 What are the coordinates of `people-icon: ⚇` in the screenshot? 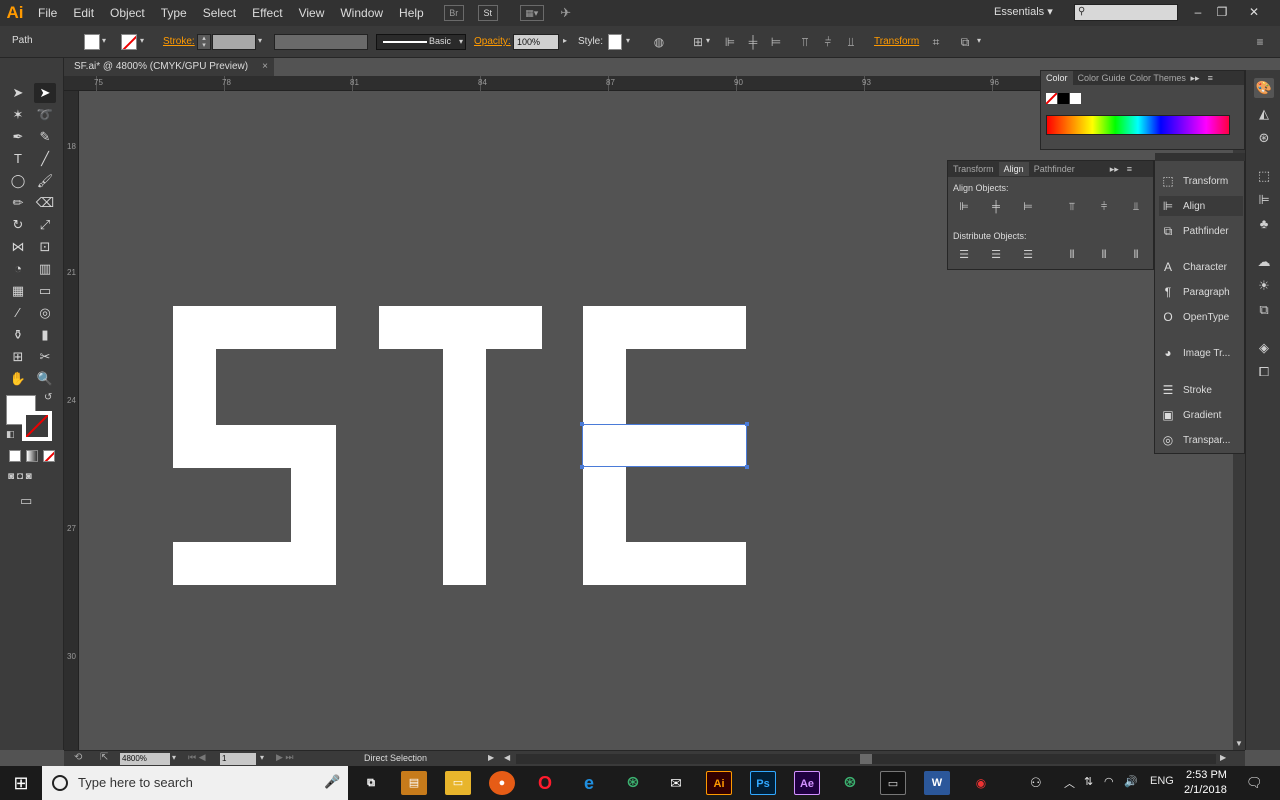 It's located at (1036, 783).